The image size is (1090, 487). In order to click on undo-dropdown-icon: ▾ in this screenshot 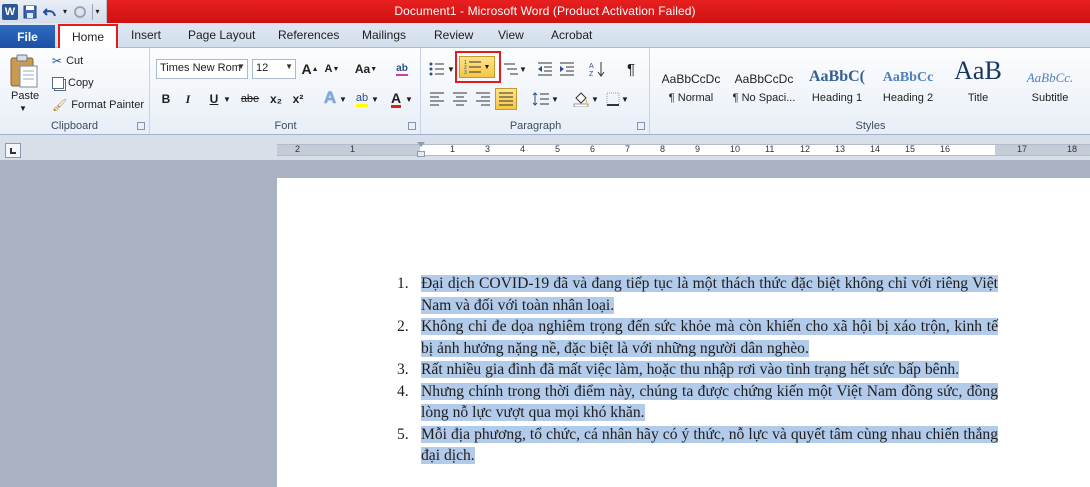, I will do `click(65, 12)`.